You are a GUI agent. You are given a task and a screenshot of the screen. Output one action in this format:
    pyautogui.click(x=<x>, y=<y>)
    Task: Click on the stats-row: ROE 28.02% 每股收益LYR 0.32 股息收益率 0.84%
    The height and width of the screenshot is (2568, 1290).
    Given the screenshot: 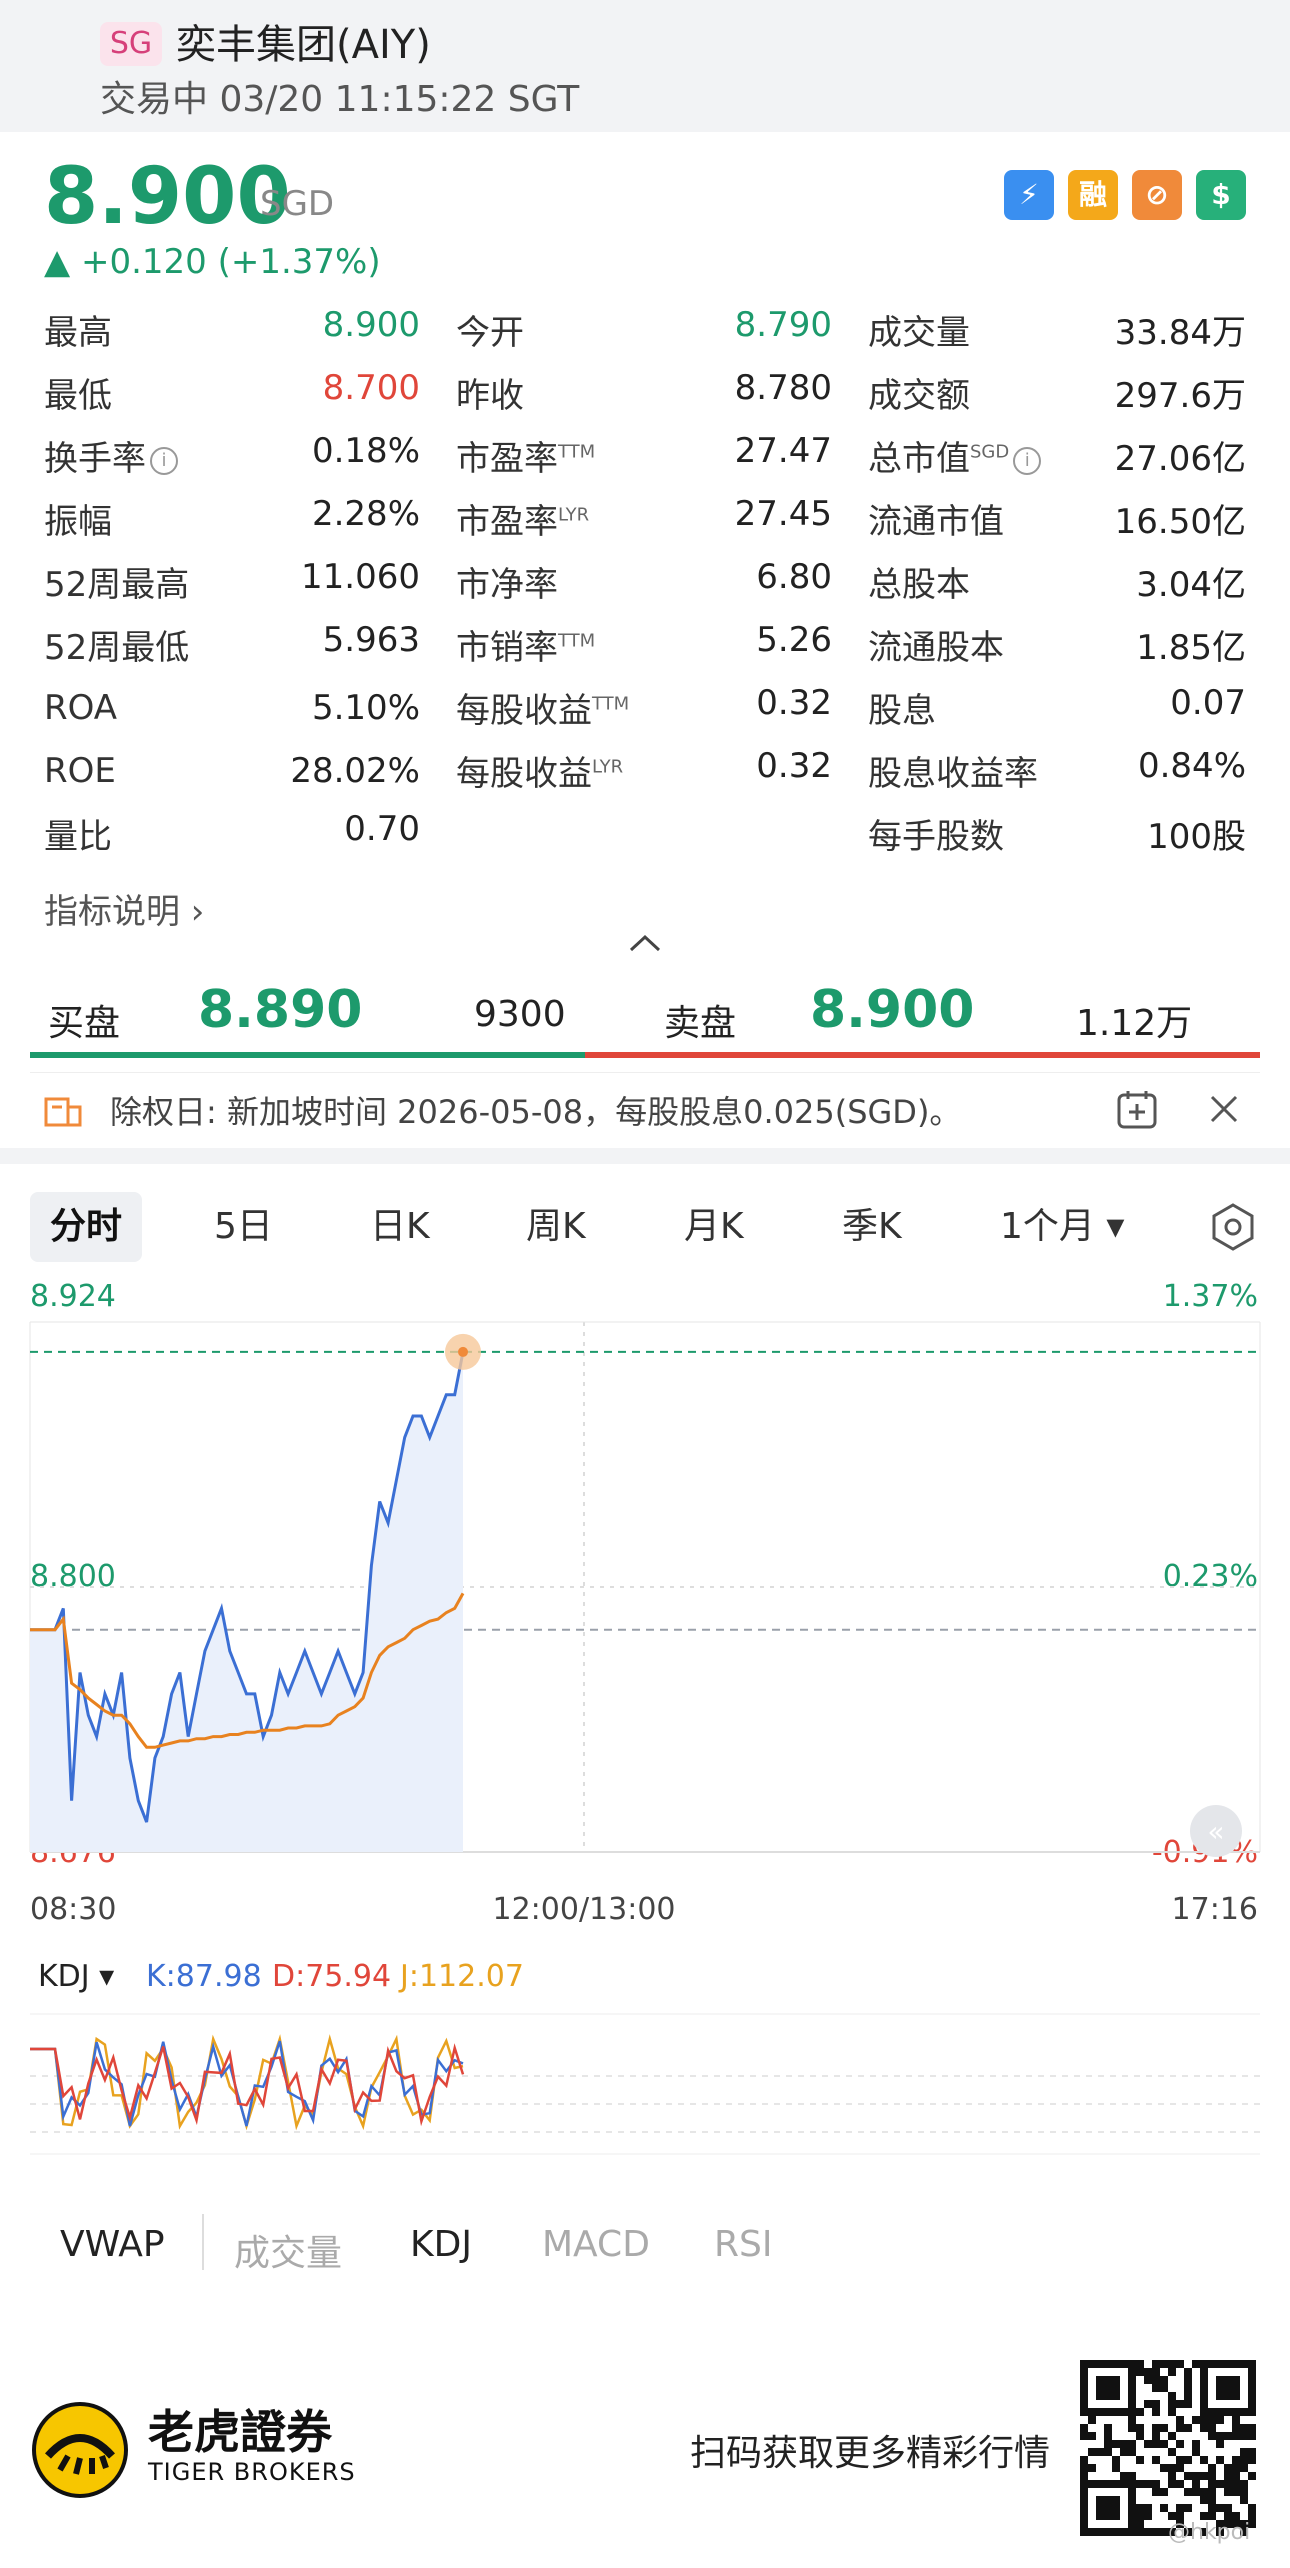 What is the action you would take?
    pyautogui.click(x=645, y=770)
    